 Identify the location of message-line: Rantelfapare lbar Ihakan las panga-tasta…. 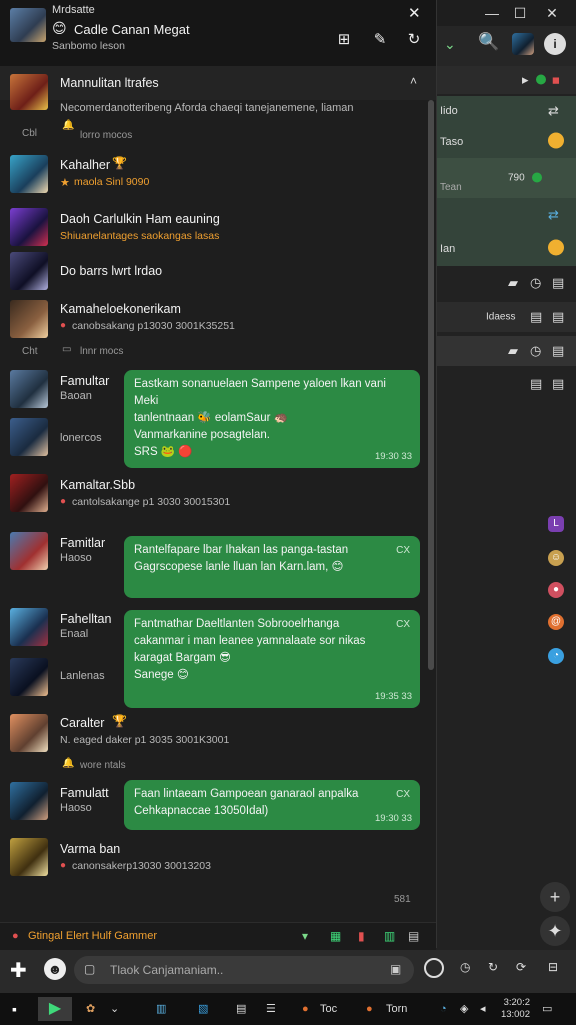
(241, 550).